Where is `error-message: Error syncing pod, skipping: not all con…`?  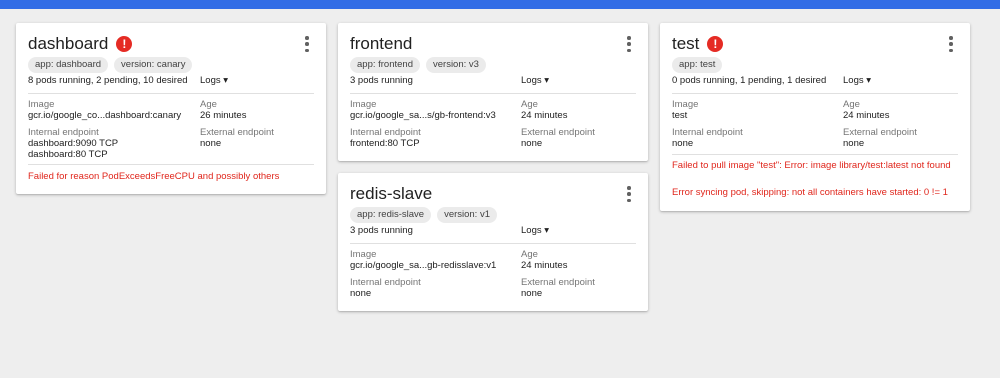
error-message: Error syncing pod, skipping: not all con… is located at coordinates (810, 192).